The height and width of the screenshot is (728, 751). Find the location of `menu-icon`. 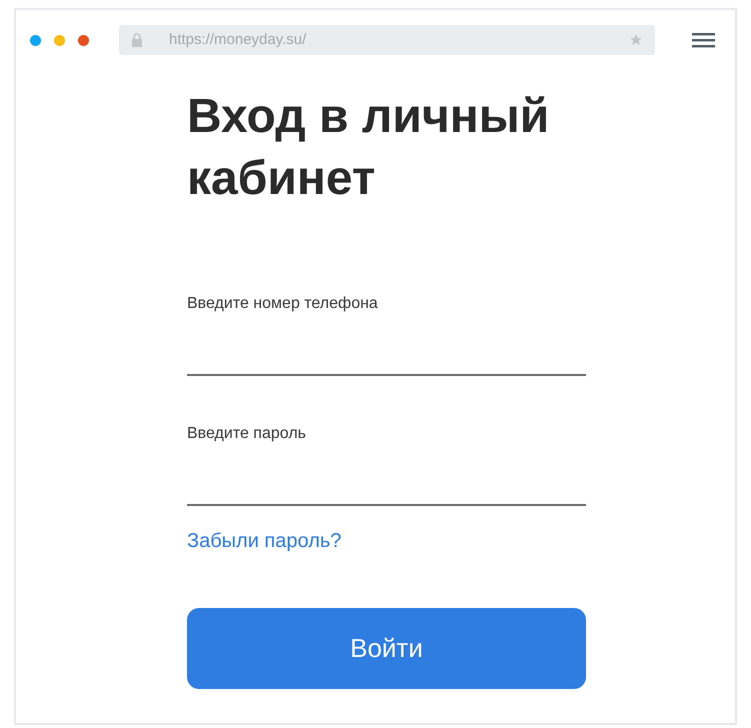

menu-icon is located at coordinates (703, 40).